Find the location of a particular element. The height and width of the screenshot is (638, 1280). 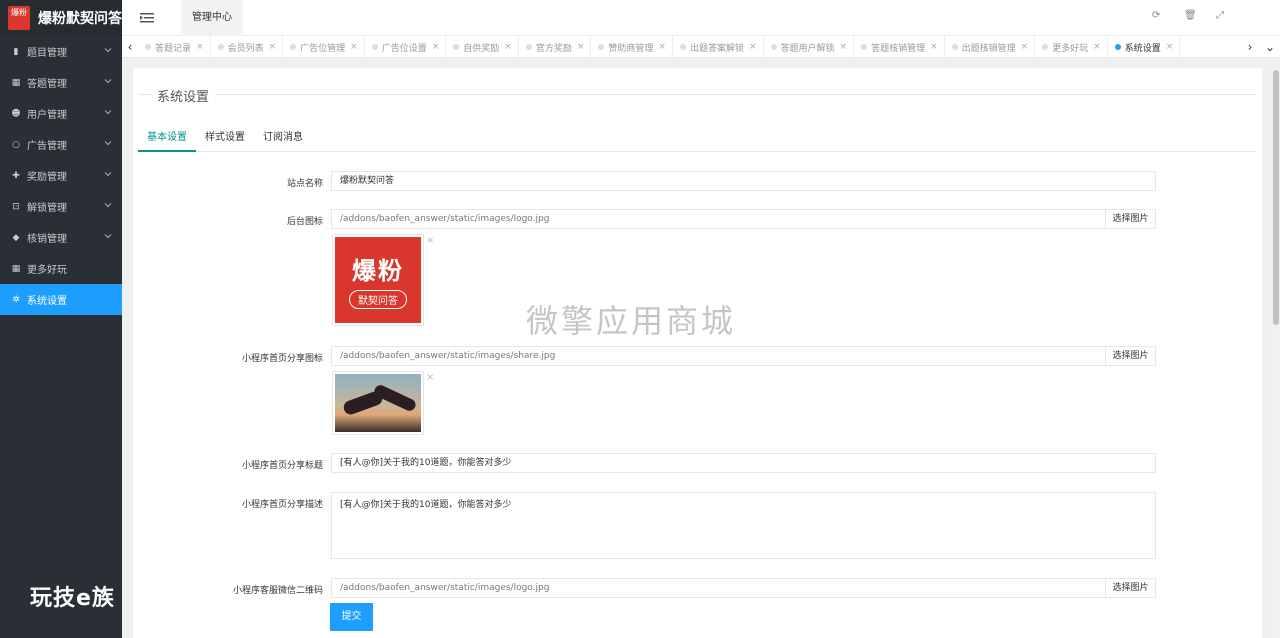

share-icon-pick-button: 选择图片 is located at coordinates (1131, 356).